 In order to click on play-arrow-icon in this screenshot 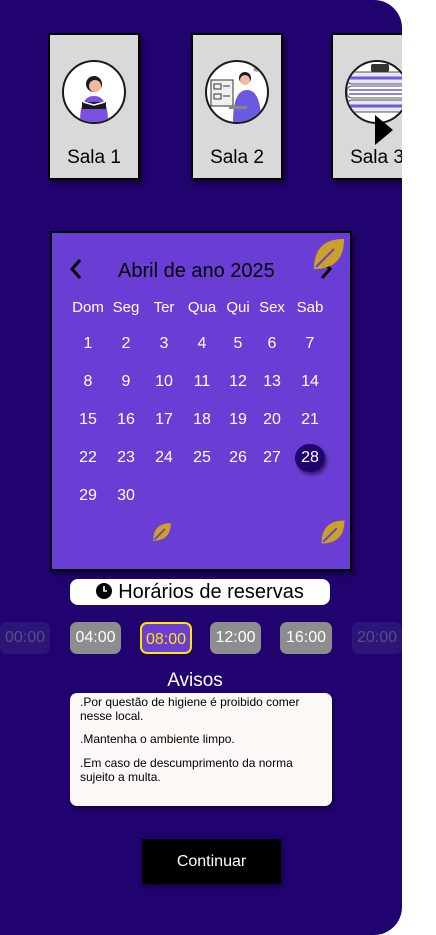, I will do `click(384, 130)`.